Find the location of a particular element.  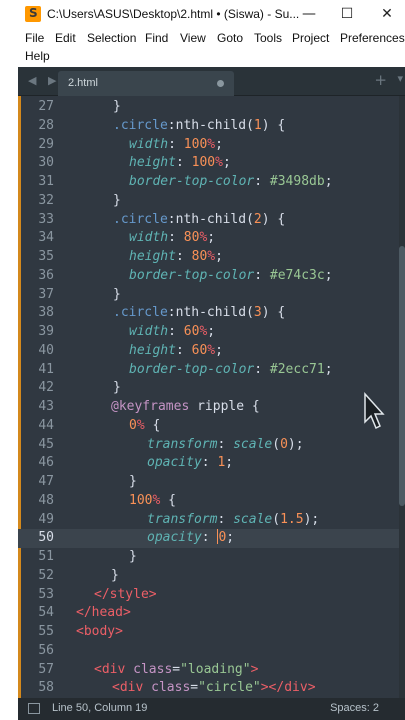

menu-help: Help is located at coordinates (37, 56).